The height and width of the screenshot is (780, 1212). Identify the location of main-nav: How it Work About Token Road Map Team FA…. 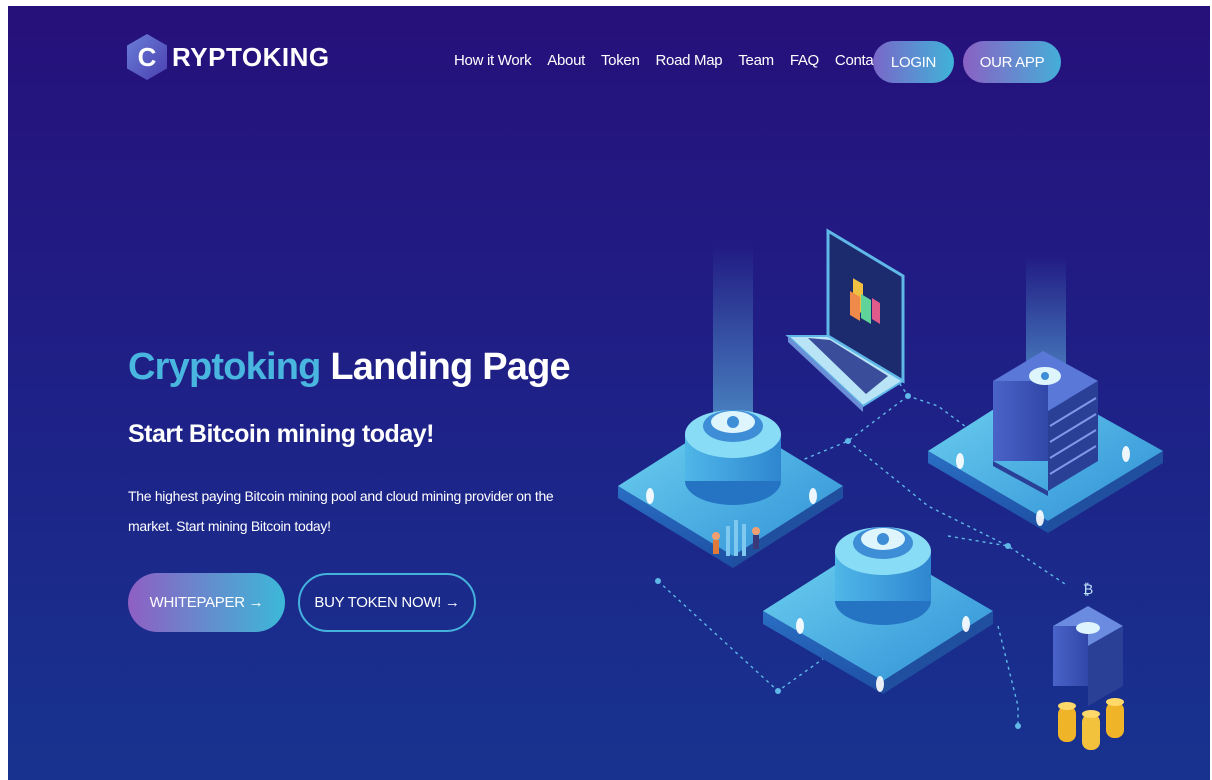
(677, 60).